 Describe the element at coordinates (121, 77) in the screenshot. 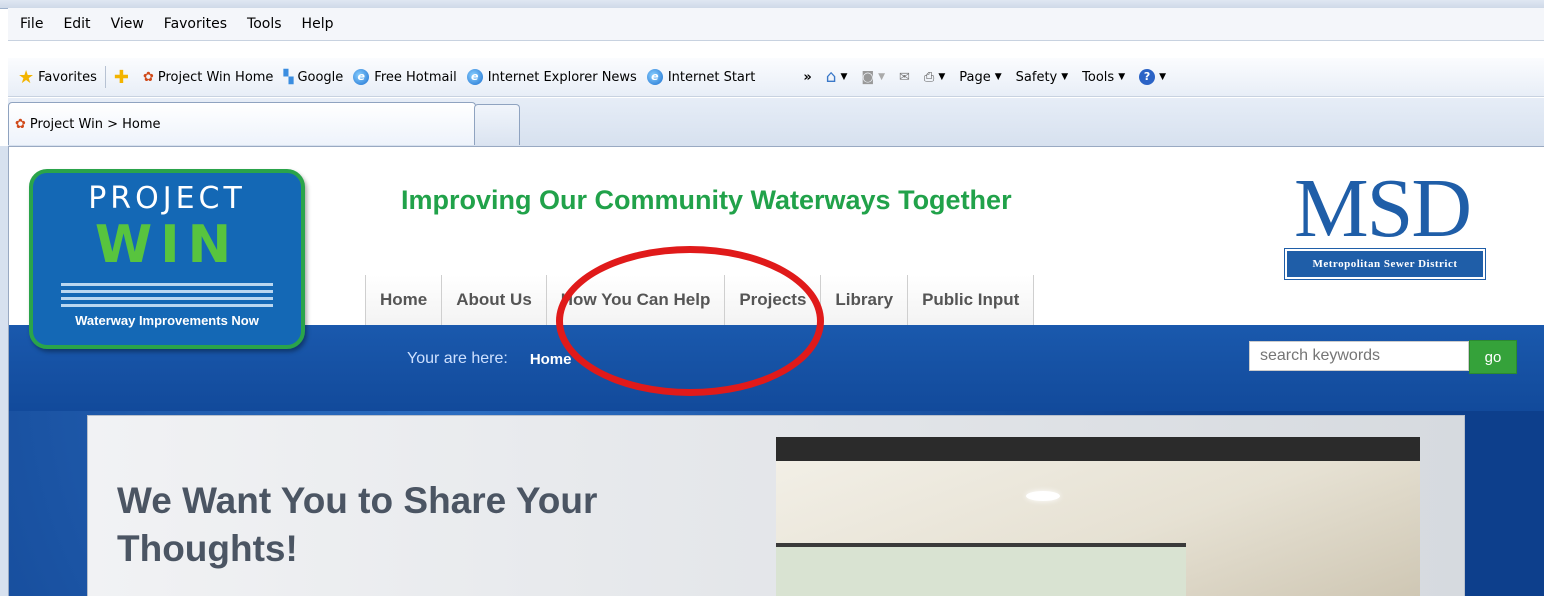

I see `add-favorite-icon: ✚` at that location.